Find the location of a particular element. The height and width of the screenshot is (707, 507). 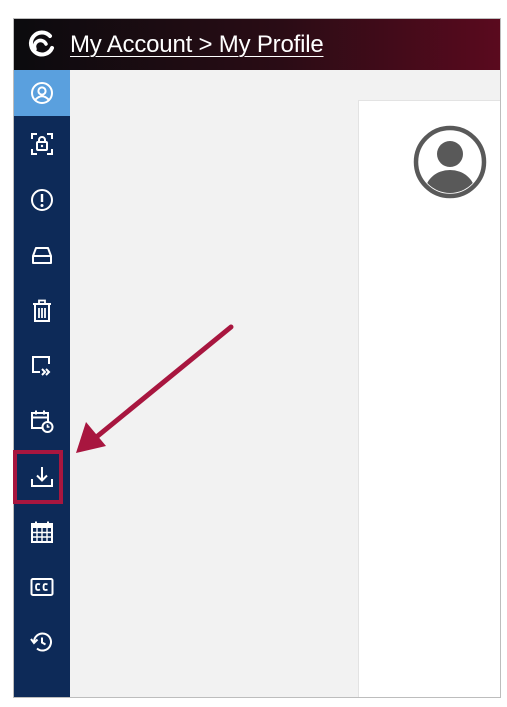

hard-drive-icon is located at coordinates (42, 255).